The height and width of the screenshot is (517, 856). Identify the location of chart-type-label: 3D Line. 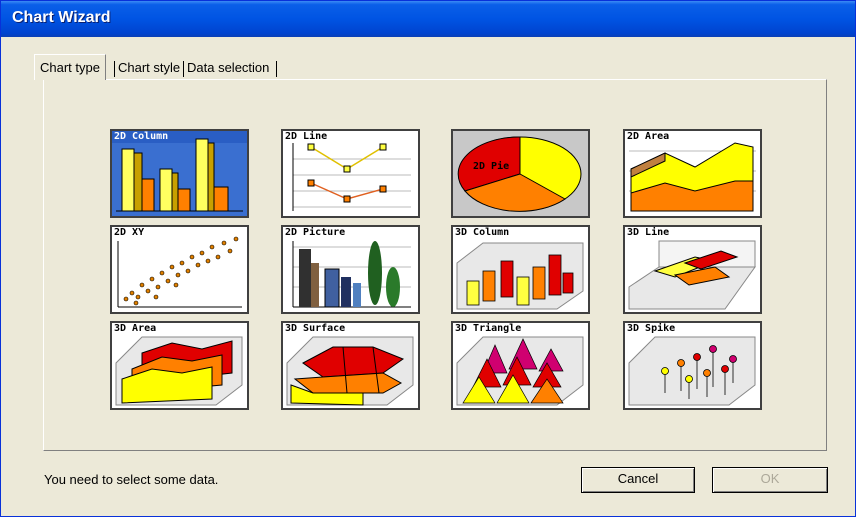
(648, 232).